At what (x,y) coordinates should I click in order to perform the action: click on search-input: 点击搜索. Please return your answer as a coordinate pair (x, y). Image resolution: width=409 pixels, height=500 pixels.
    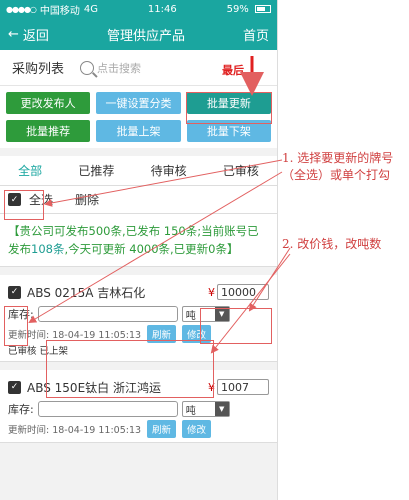
    Looking at the image, I should click on (110, 68).